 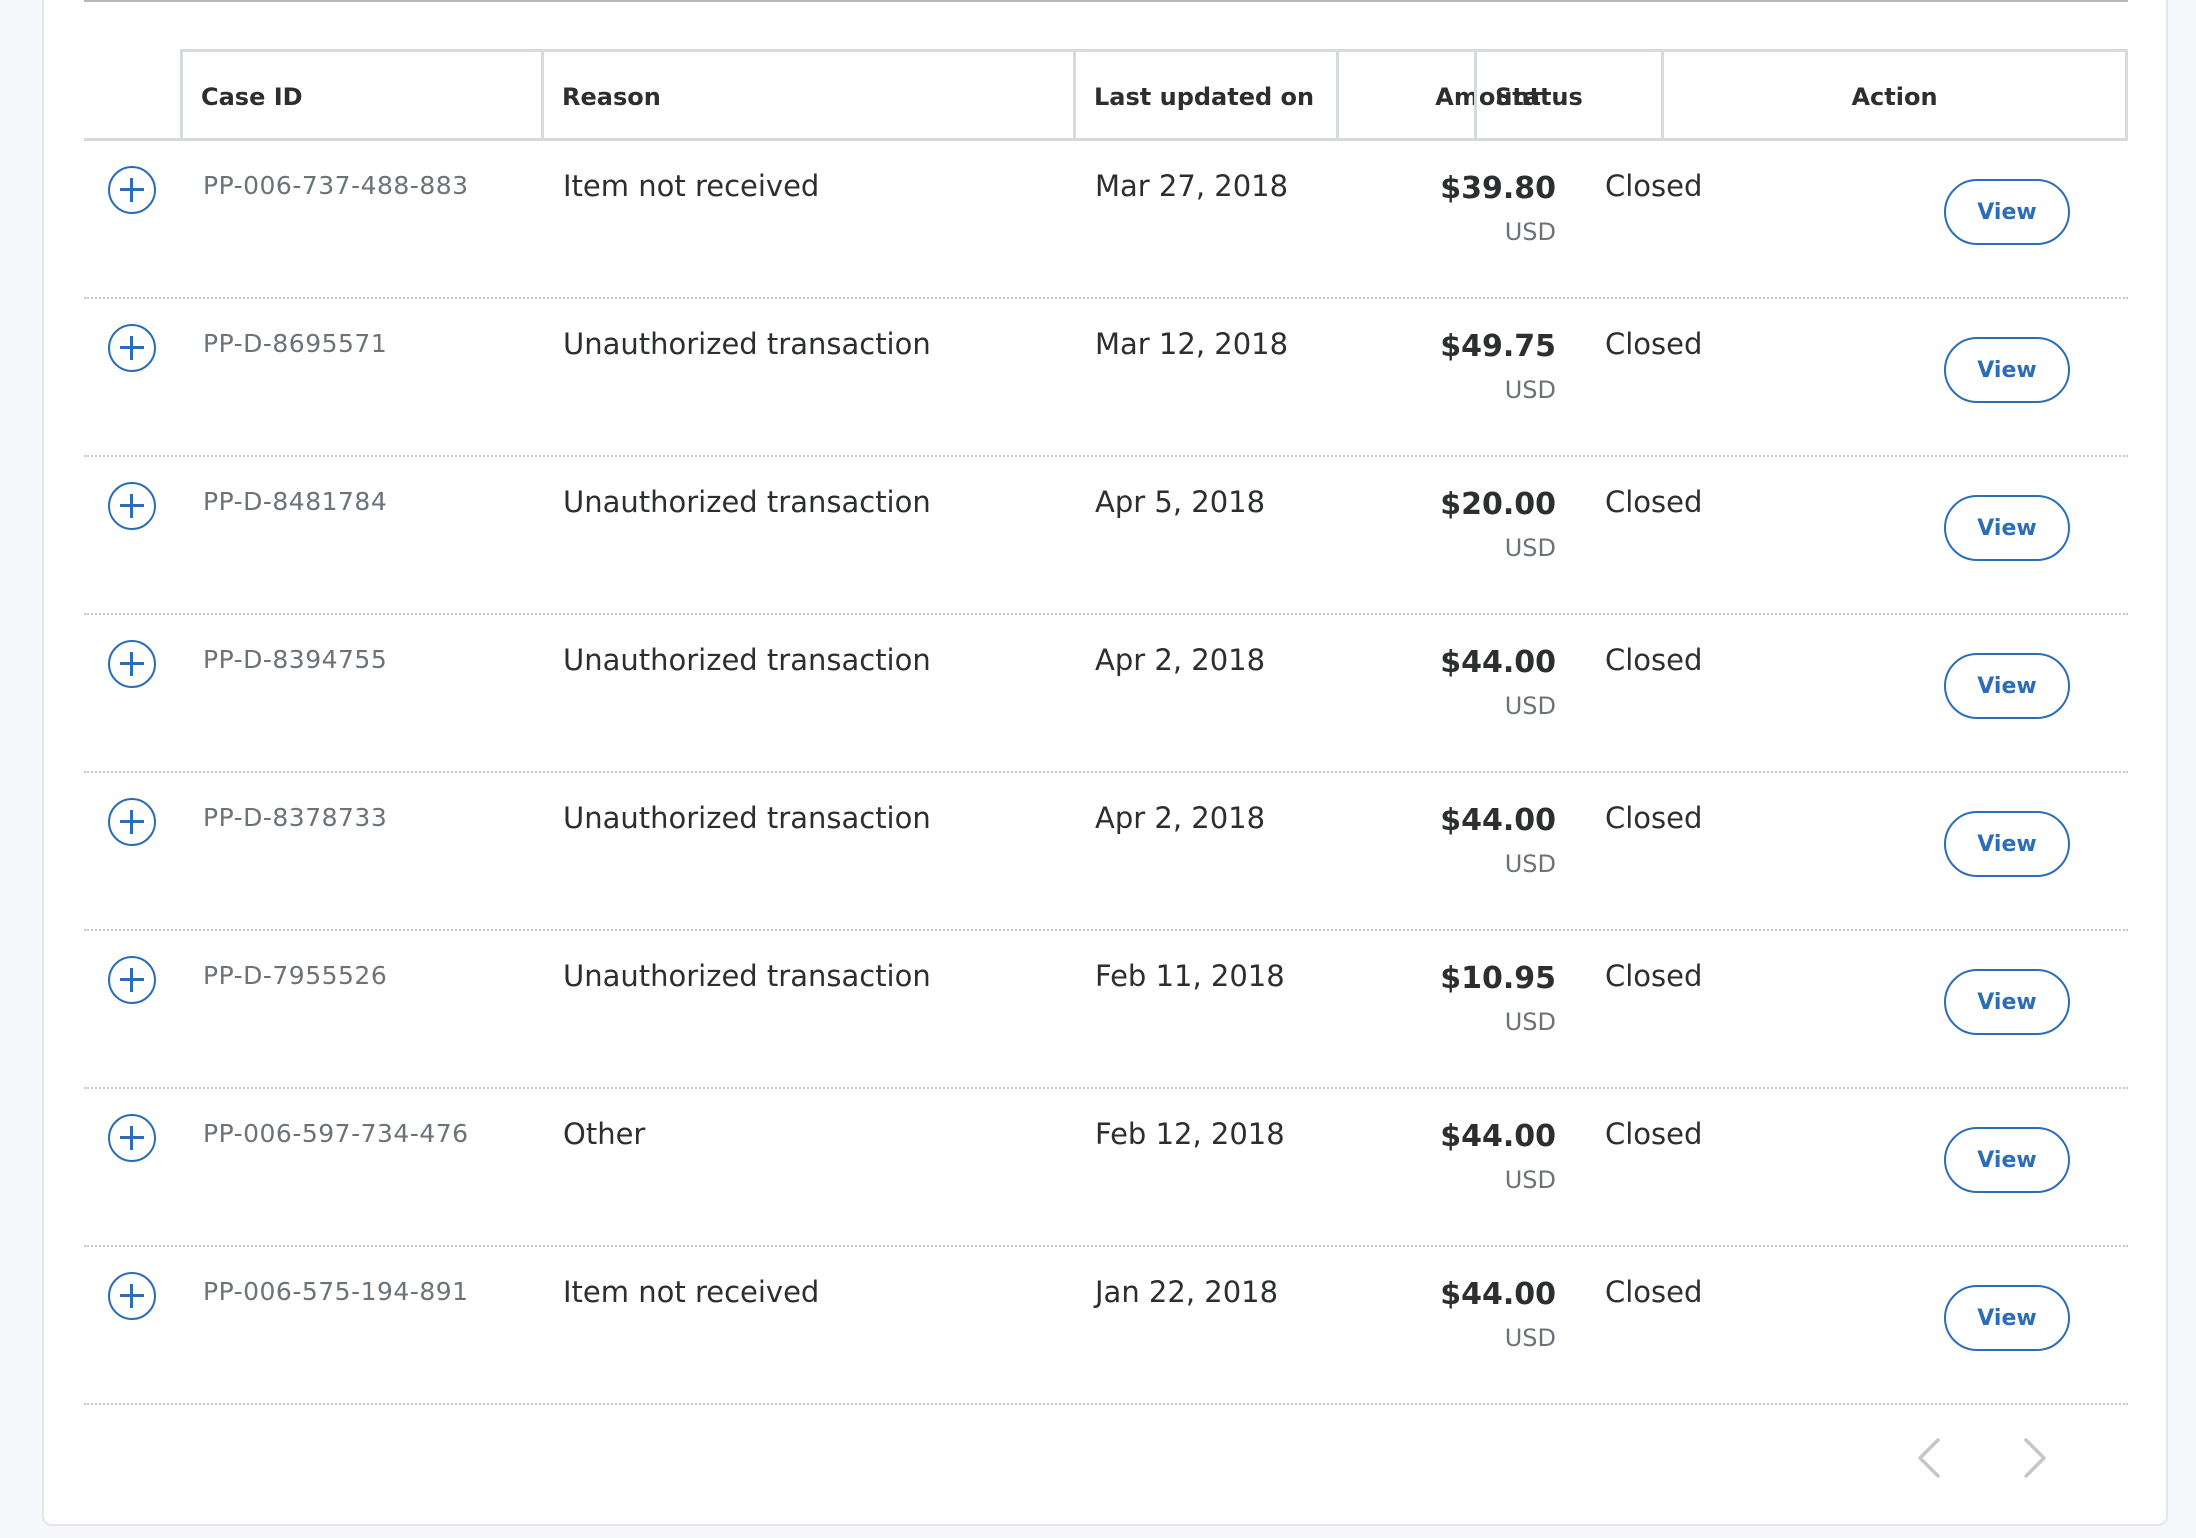 What do you see at coordinates (1192, 186) in the screenshot?
I see `last-updated-date: Mar 27, 2018` at bounding box center [1192, 186].